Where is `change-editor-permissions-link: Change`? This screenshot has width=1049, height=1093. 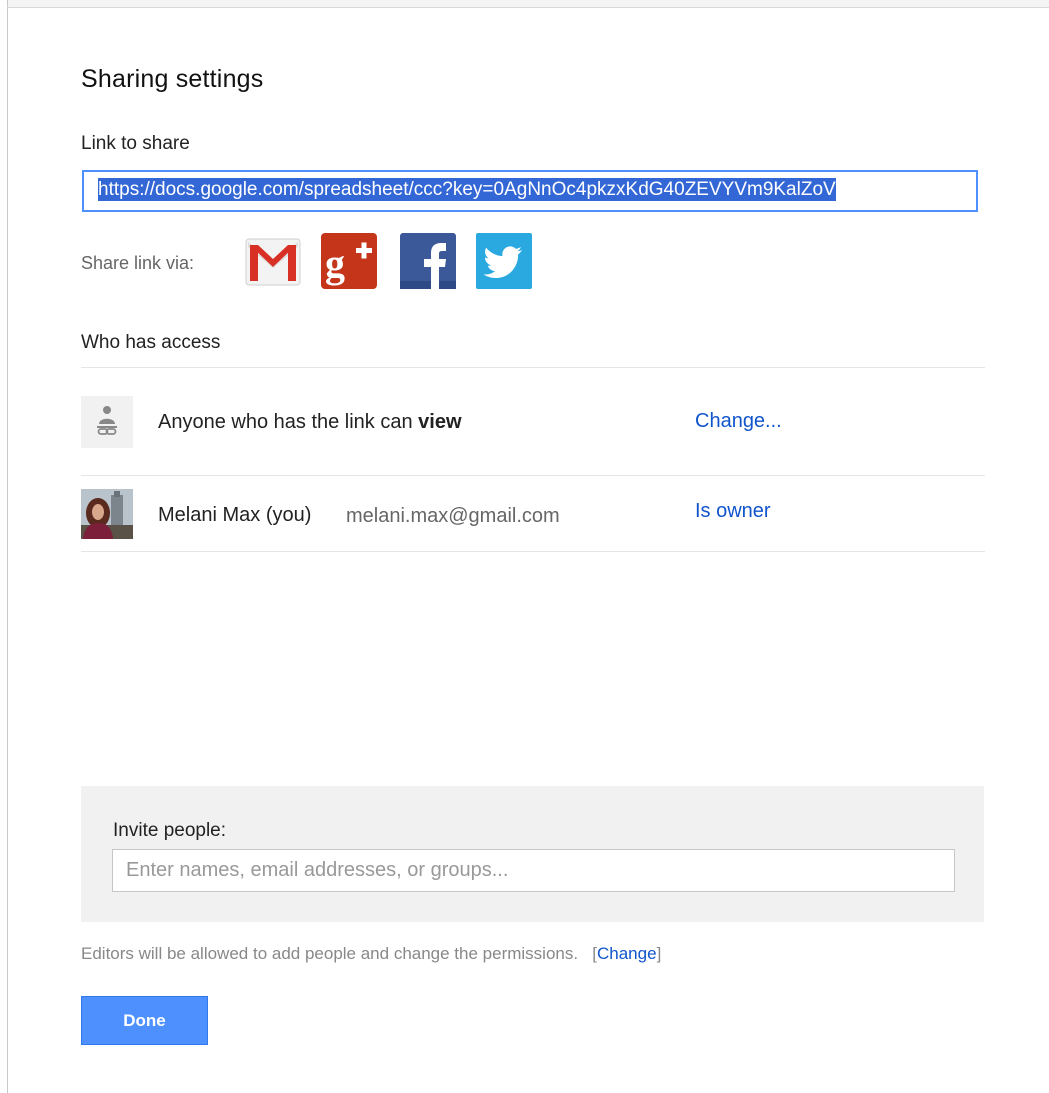
change-editor-permissions-link: Change is located at coordinates (627, 953).